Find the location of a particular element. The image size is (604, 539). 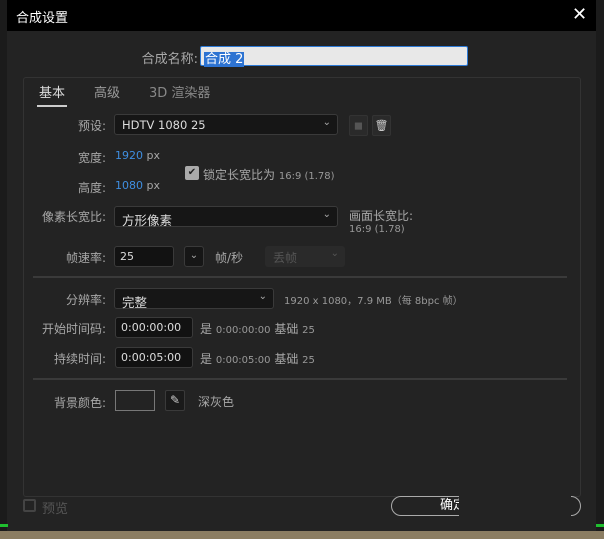

width-value: 1920 is located at coordinates (129, 155).